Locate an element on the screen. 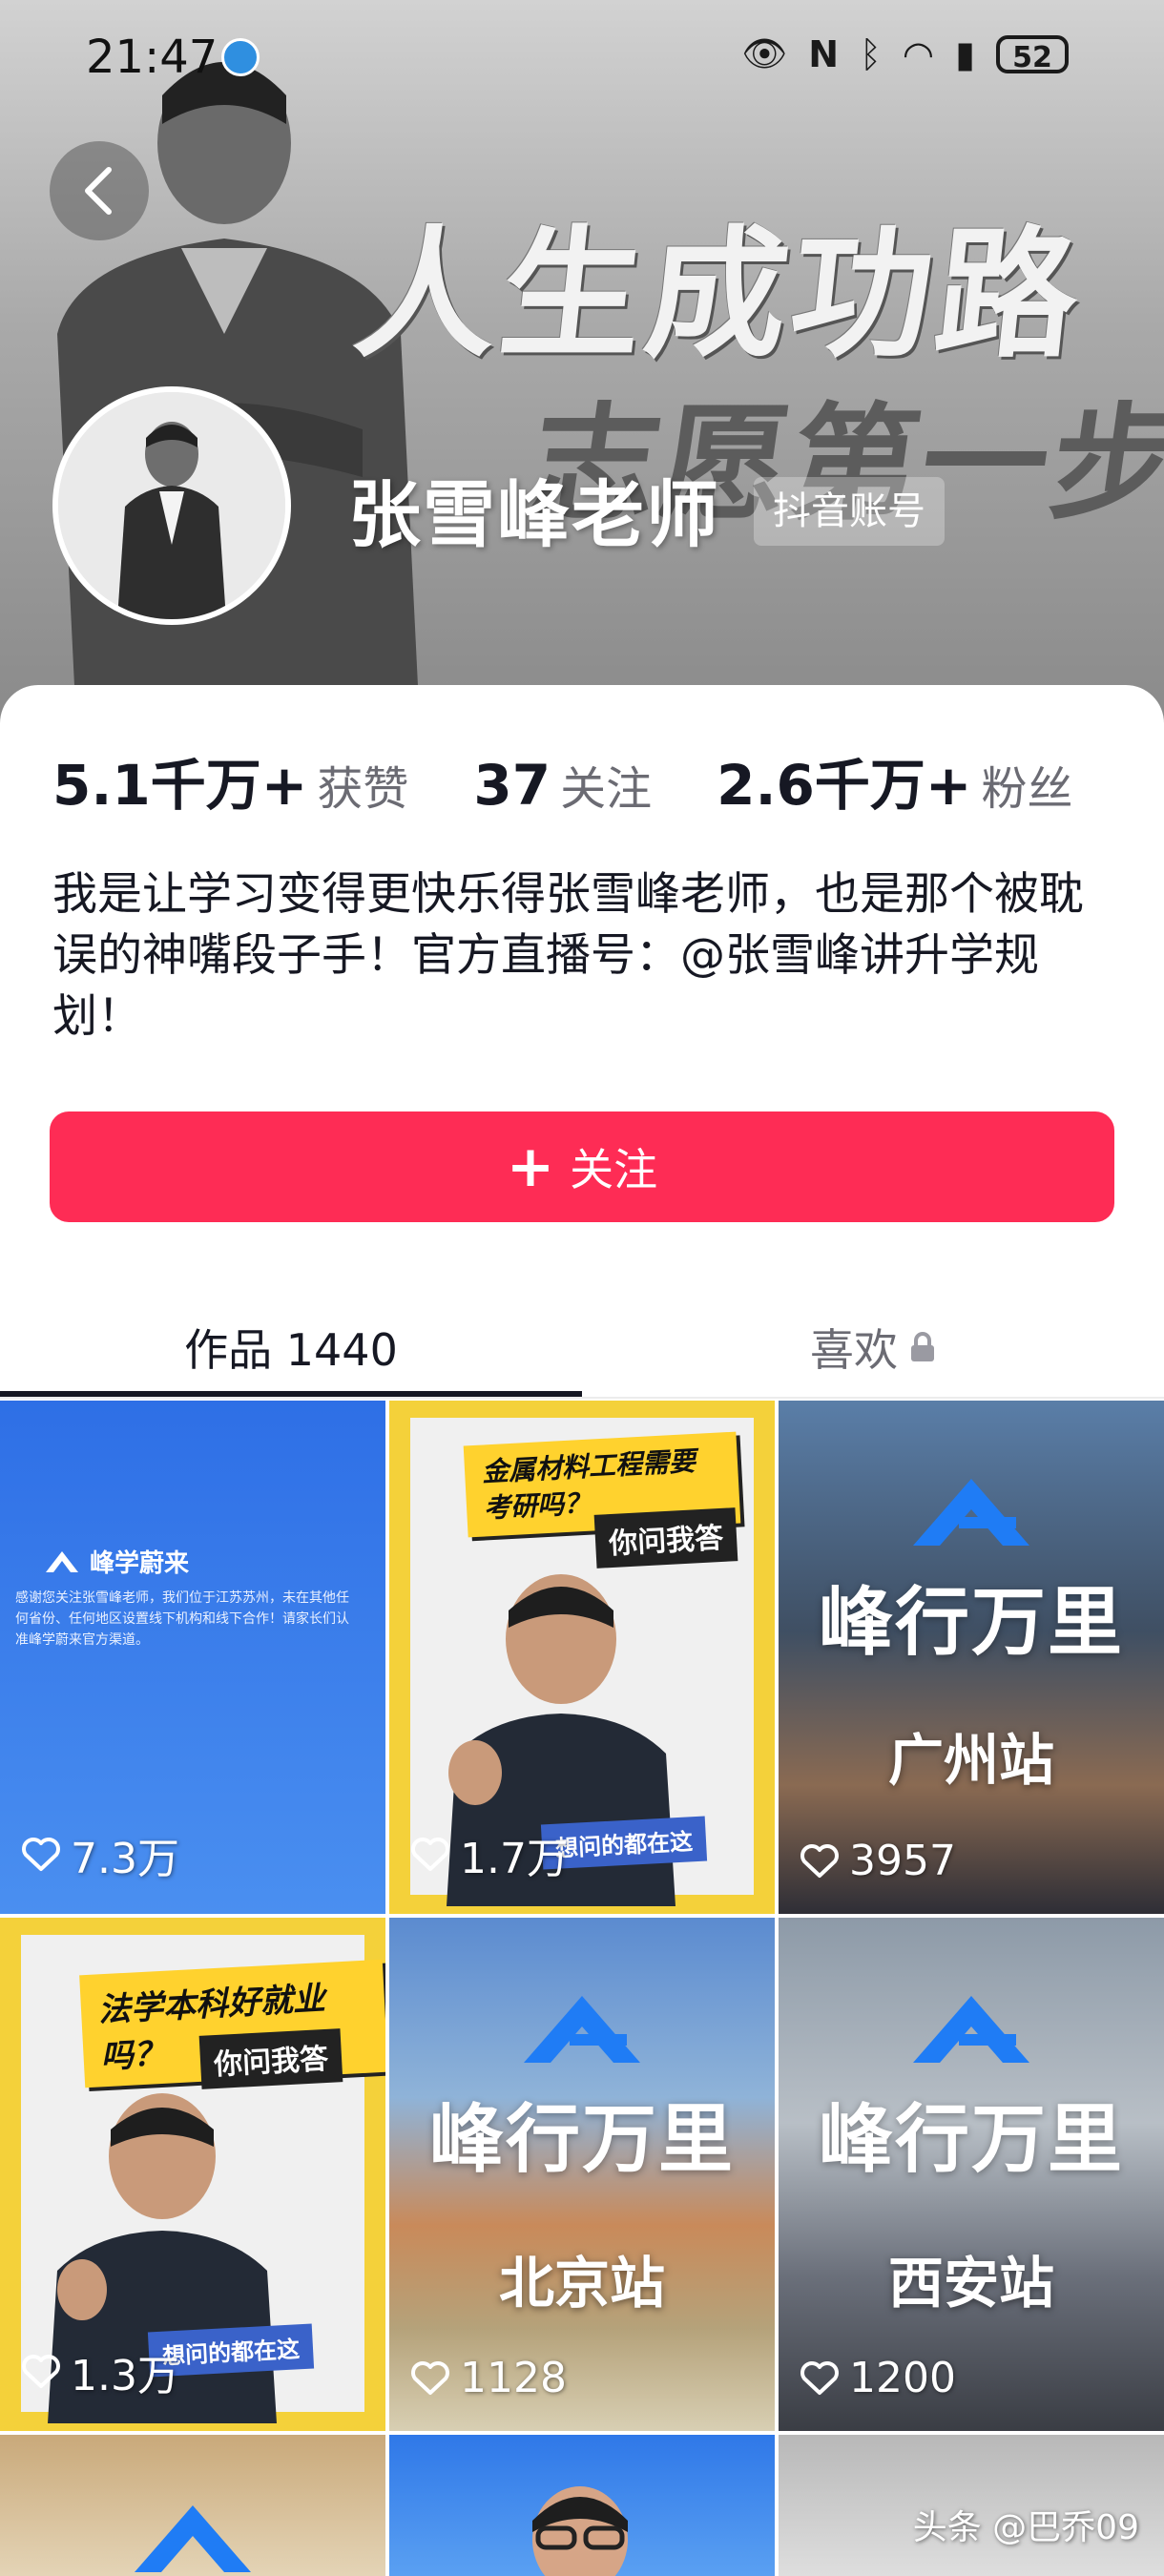 Image resolution: width=1164 pixels, height=2576 pixels. like-count: 7.3万 is located at coordinates (100, 1854).